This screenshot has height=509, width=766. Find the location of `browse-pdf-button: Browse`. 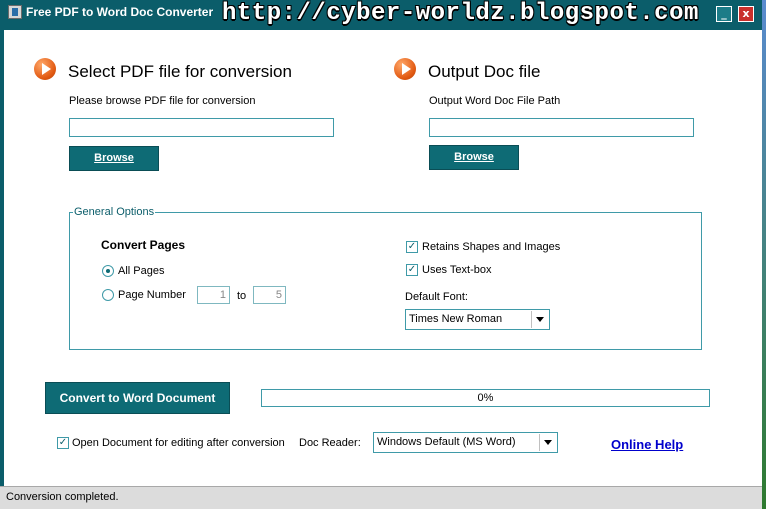

browse-pdf-button: Browse is located at coordinates (114, 158).